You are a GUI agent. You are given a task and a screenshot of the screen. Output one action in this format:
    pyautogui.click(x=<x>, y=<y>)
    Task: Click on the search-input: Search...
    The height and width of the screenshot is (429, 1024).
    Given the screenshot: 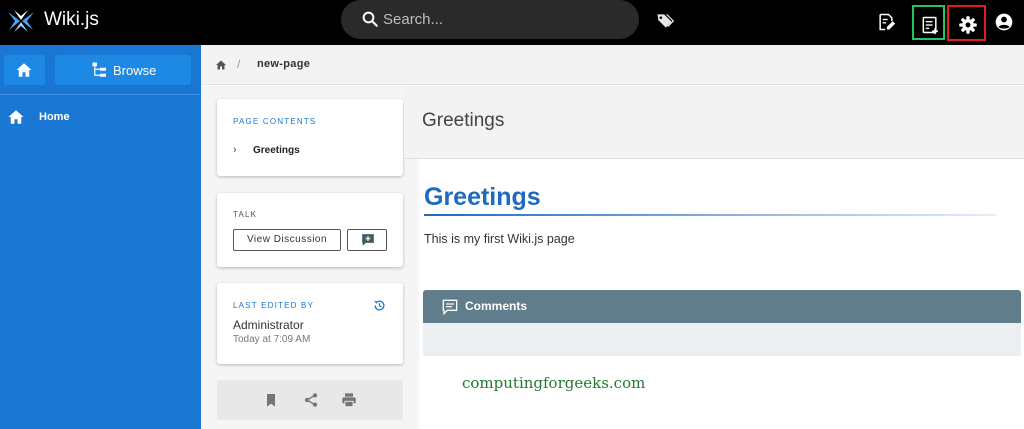 What is the action you would take?
    pyautogui.click(x=490, y=19)
    